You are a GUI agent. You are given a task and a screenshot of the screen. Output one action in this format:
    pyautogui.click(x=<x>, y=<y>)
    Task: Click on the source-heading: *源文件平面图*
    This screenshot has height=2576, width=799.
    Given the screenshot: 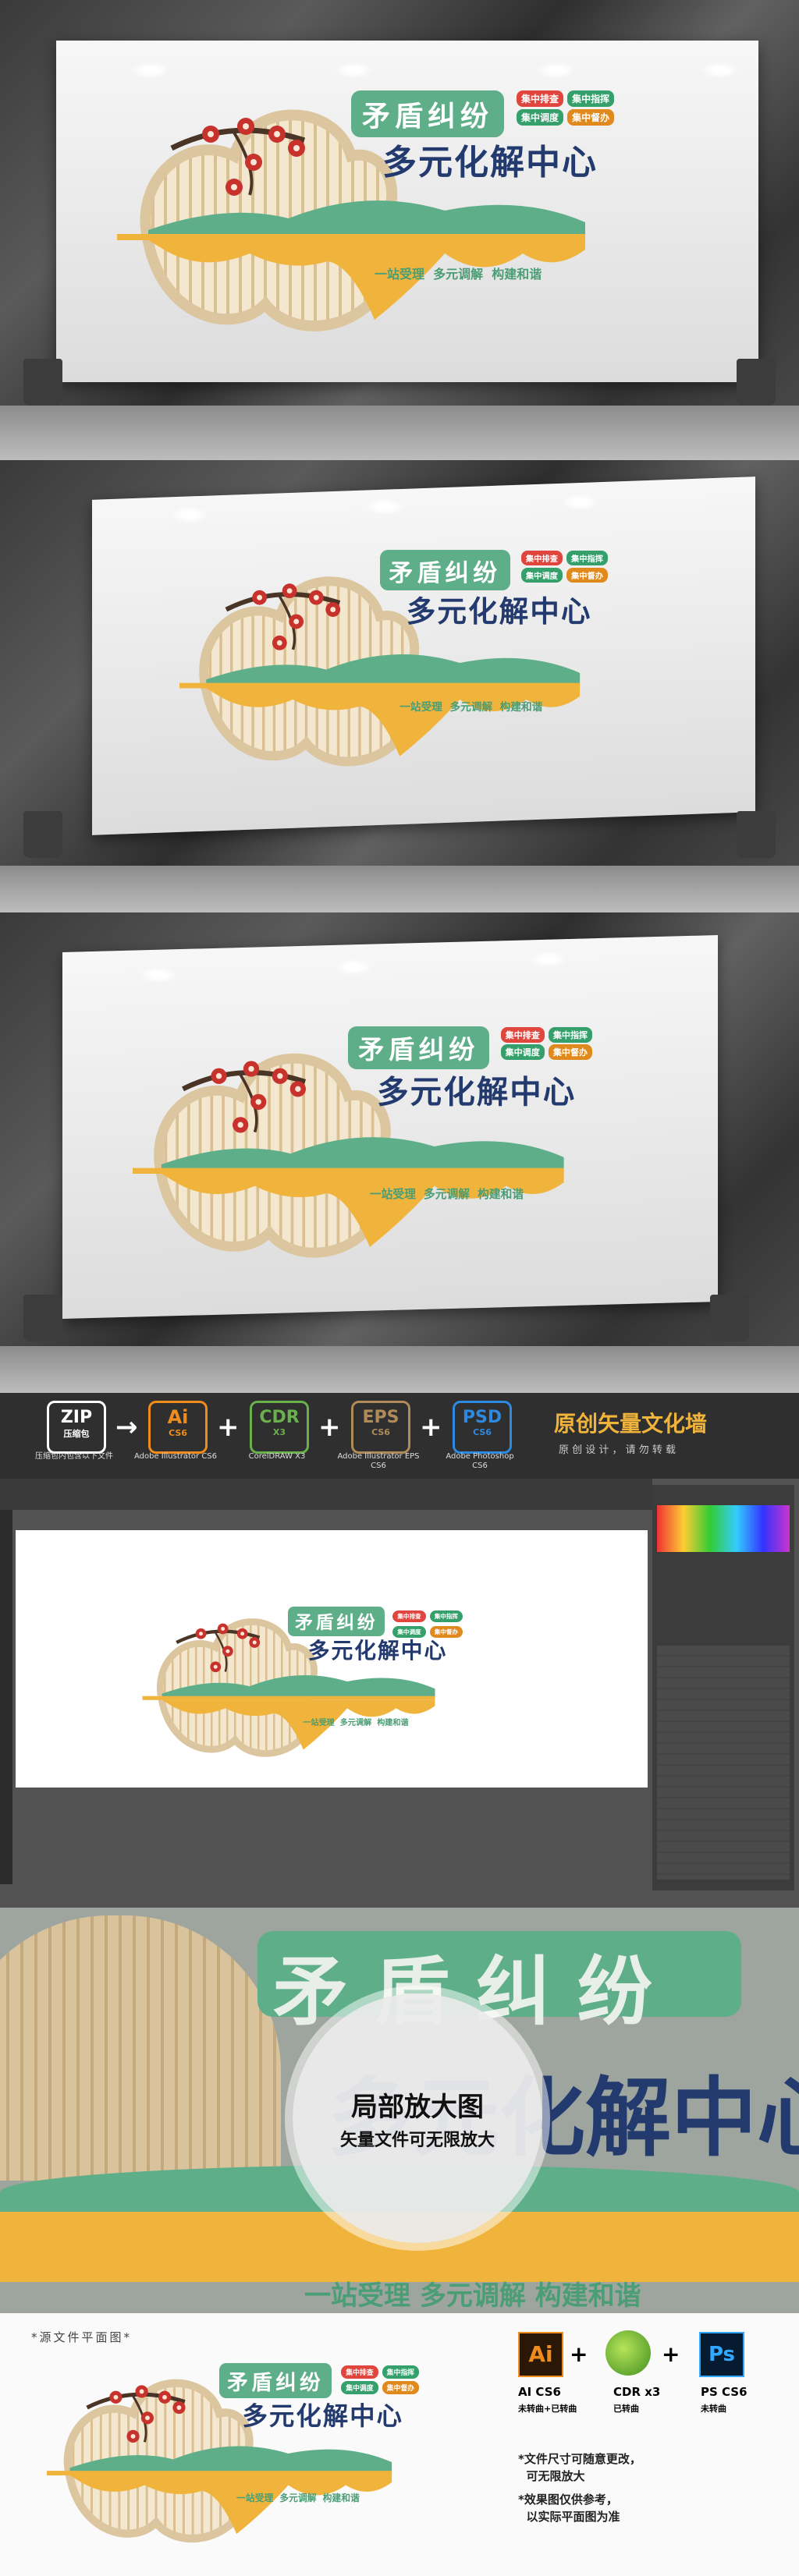 What is the action you would take?
    pyautogui.click(x=82, y=2337)
    